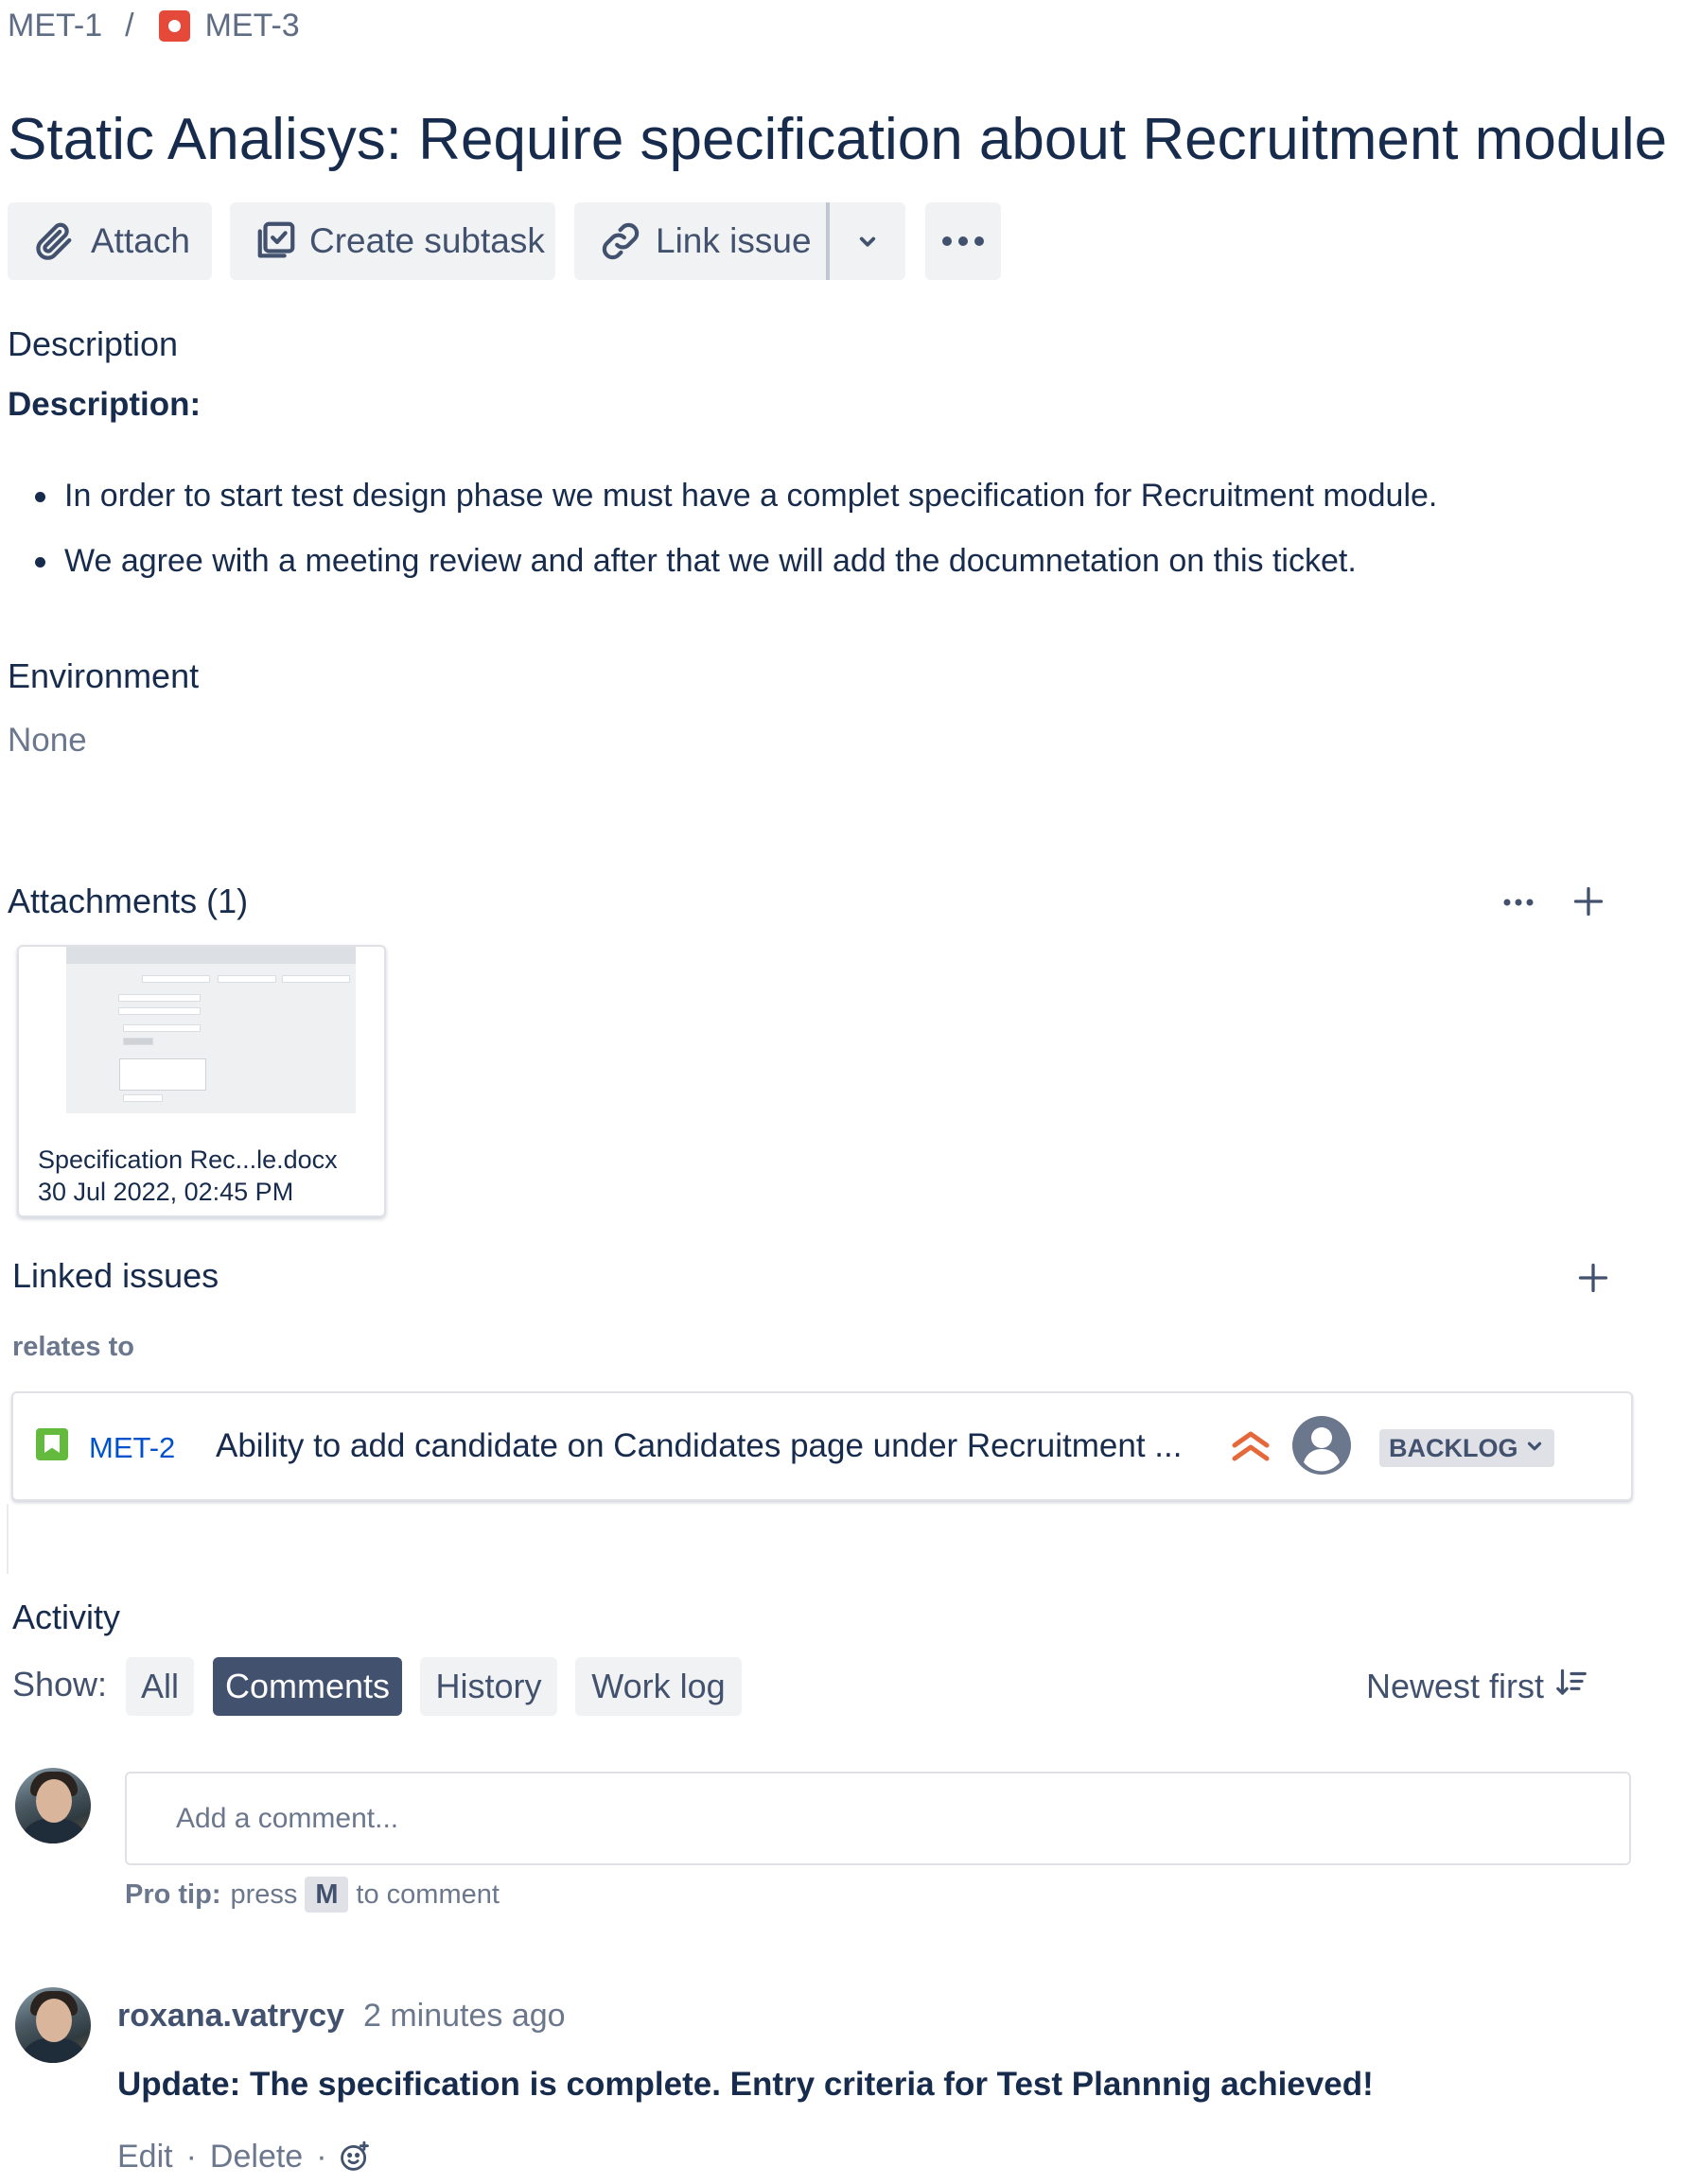  I want to click on comment-author-avatar, so click(53, 2025).